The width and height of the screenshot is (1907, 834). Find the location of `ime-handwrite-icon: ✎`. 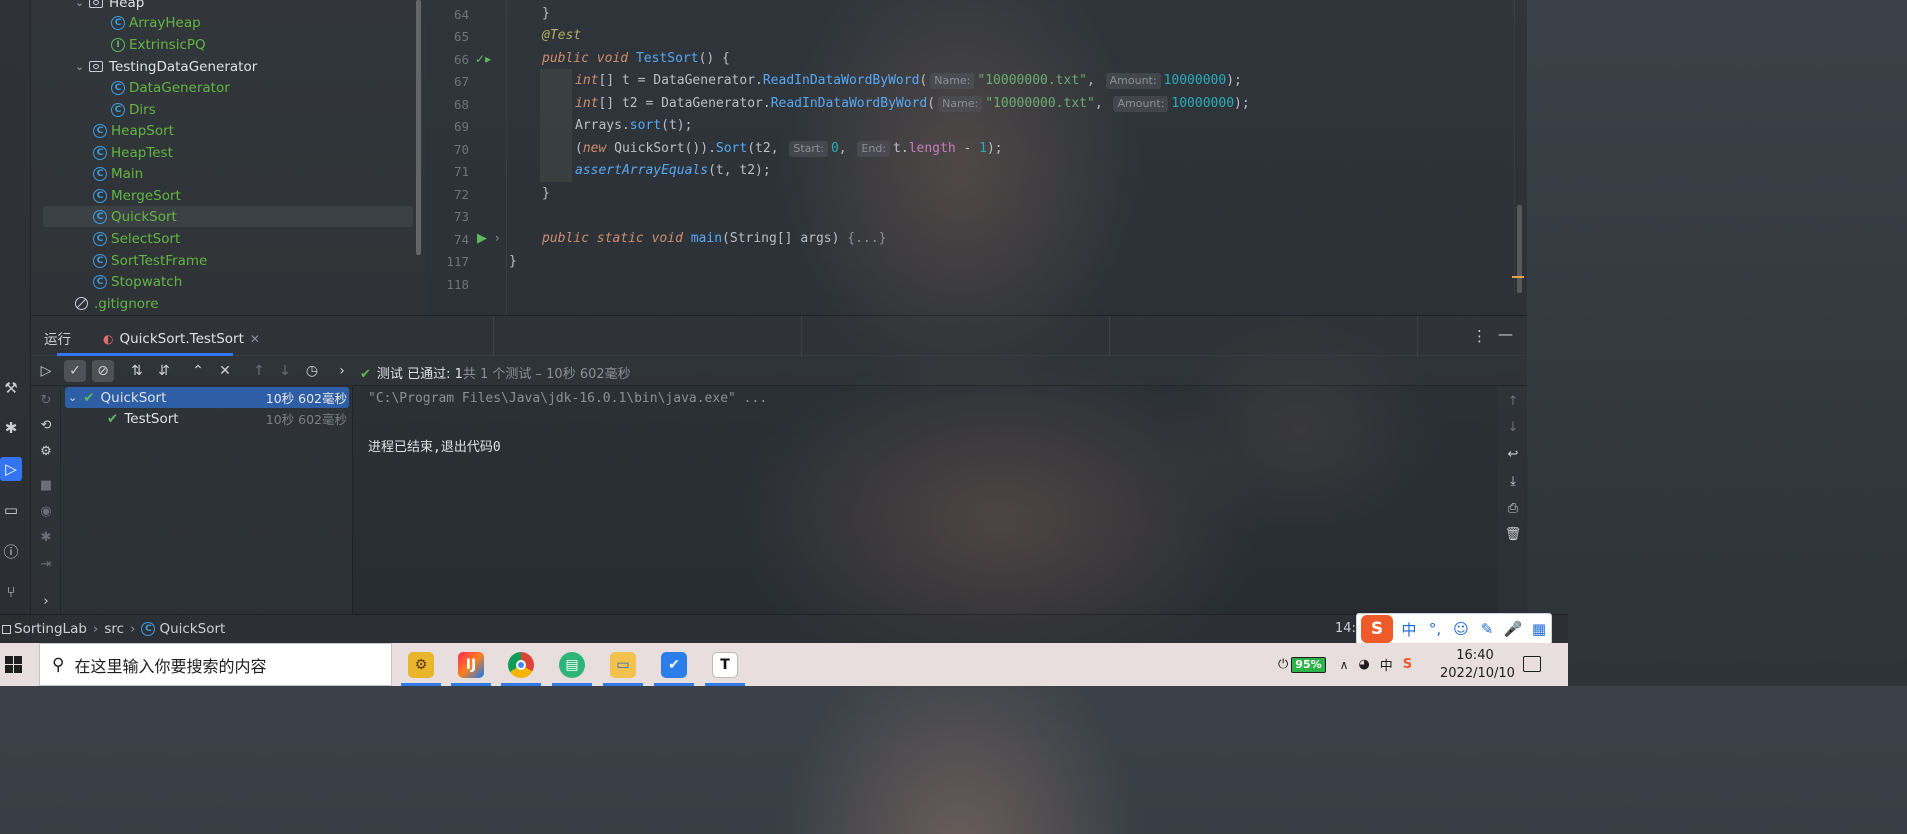

ime-handwrite-icon: ✎ is located at coordinates (1487, 629).